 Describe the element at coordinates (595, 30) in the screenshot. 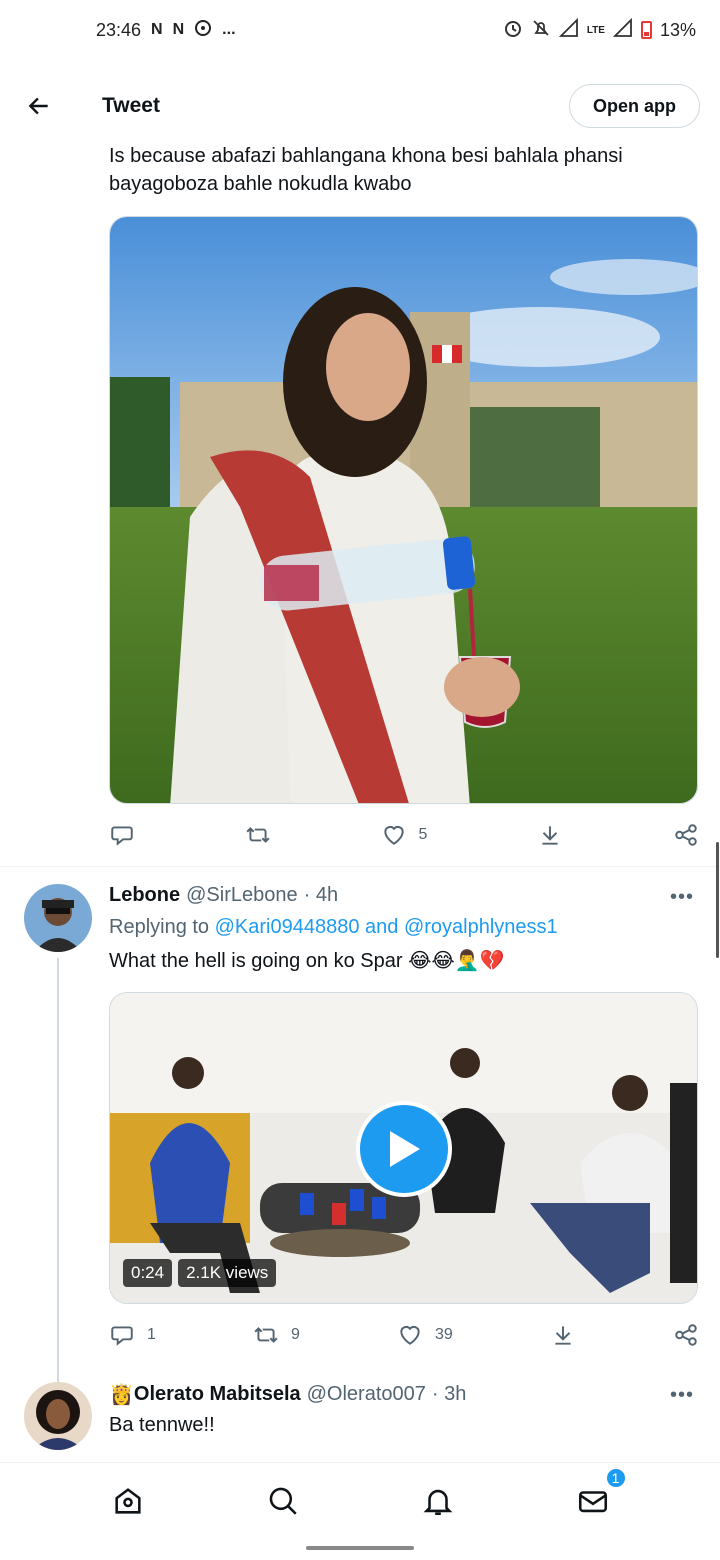

I see `network-type: LTE` at that location.